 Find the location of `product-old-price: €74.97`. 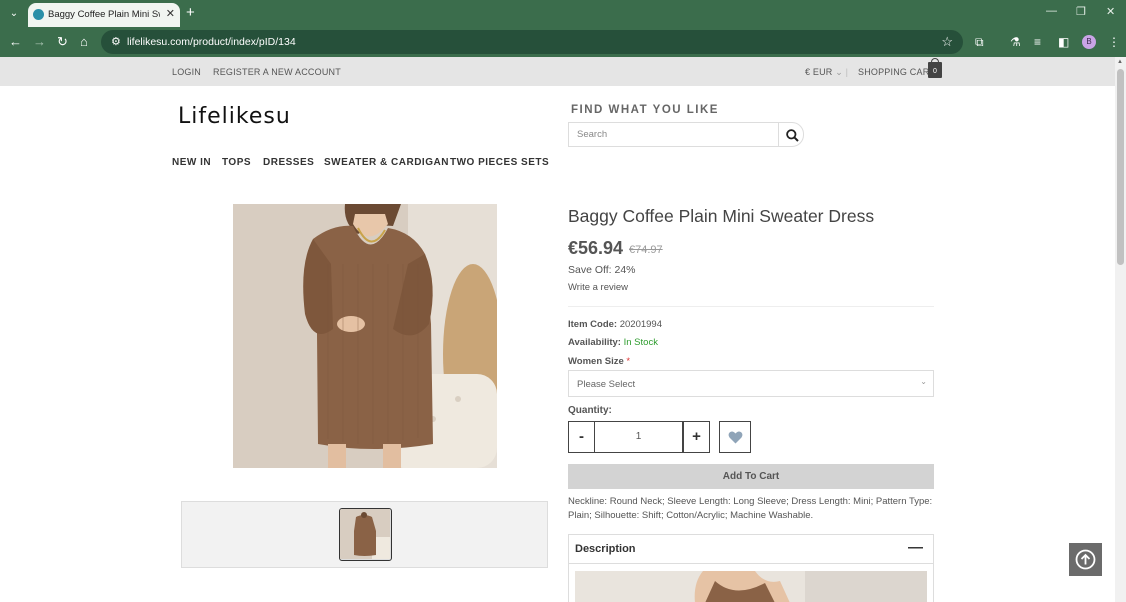

product-old-price: €74.97 is located at coordinates (646, 250).